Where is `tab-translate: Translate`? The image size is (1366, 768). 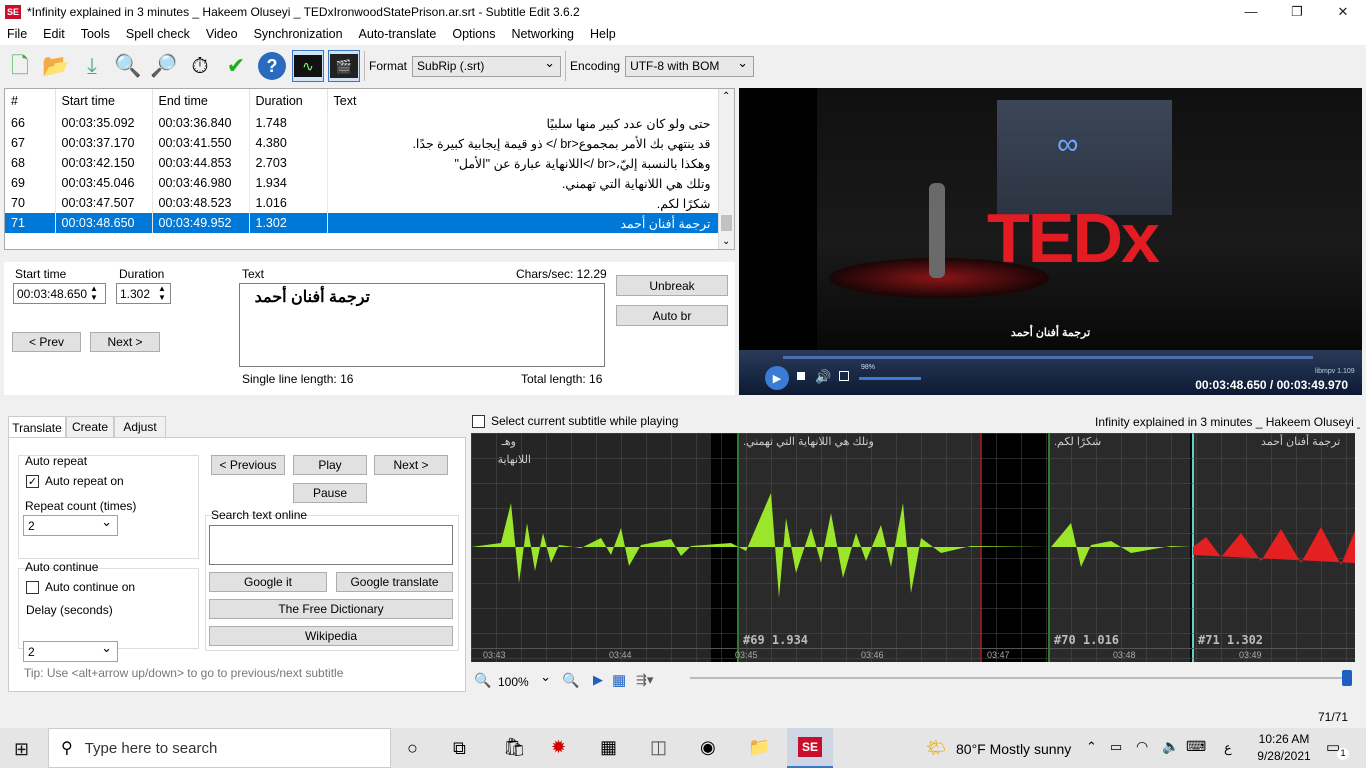
tab-translate: Translate is located at coordinates (37, 427).